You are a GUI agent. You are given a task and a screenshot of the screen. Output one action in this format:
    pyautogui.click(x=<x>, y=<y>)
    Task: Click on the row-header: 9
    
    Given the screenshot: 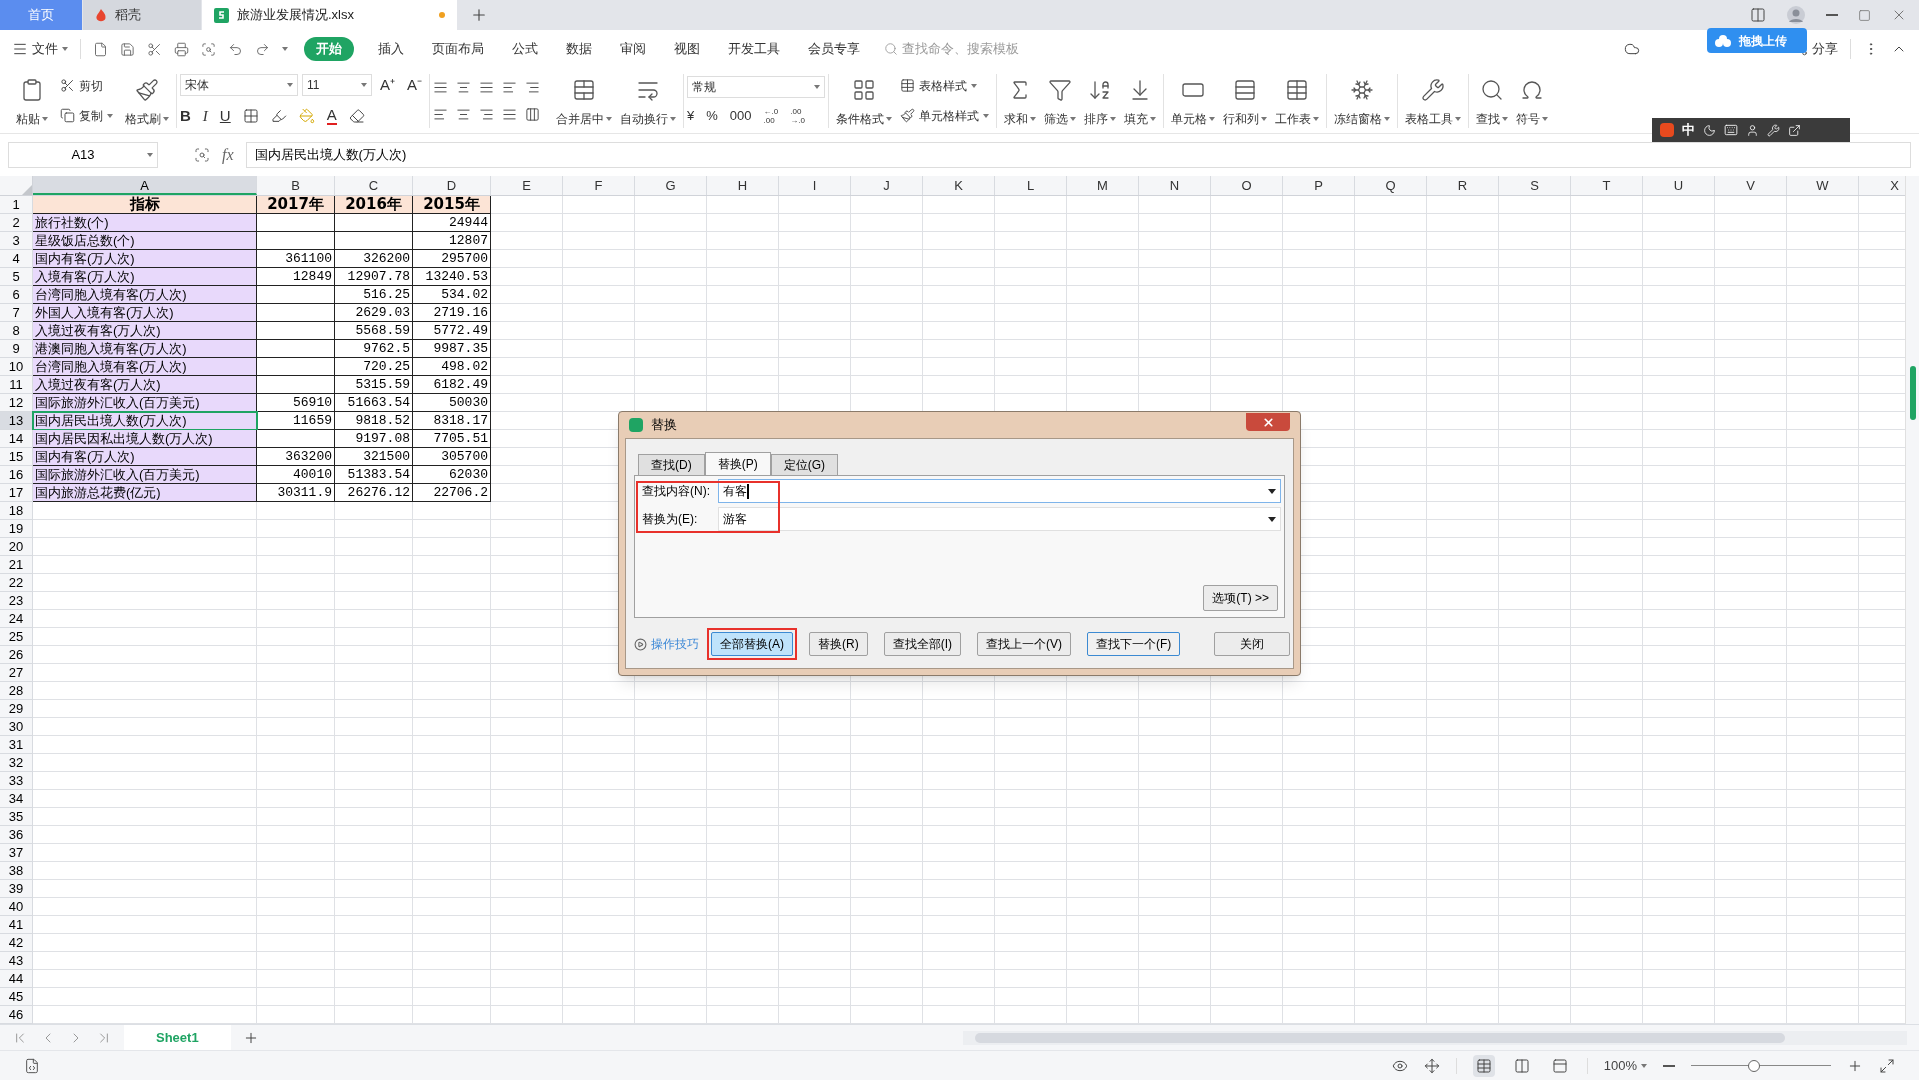 What is the action you would take?
    pyautogui.click(x=16, y=349)
    